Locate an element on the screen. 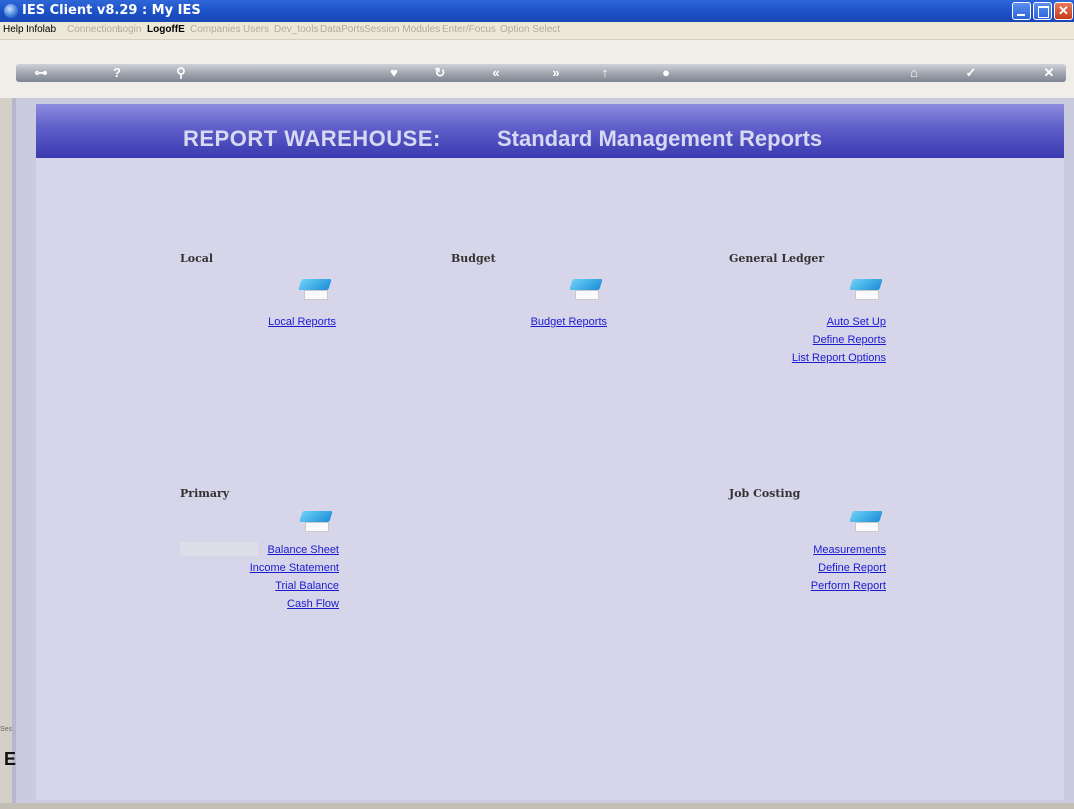 This screenshot has height=809, width=1074. link-cash-flow: Cash Flow is located at coordinates (279, 604).